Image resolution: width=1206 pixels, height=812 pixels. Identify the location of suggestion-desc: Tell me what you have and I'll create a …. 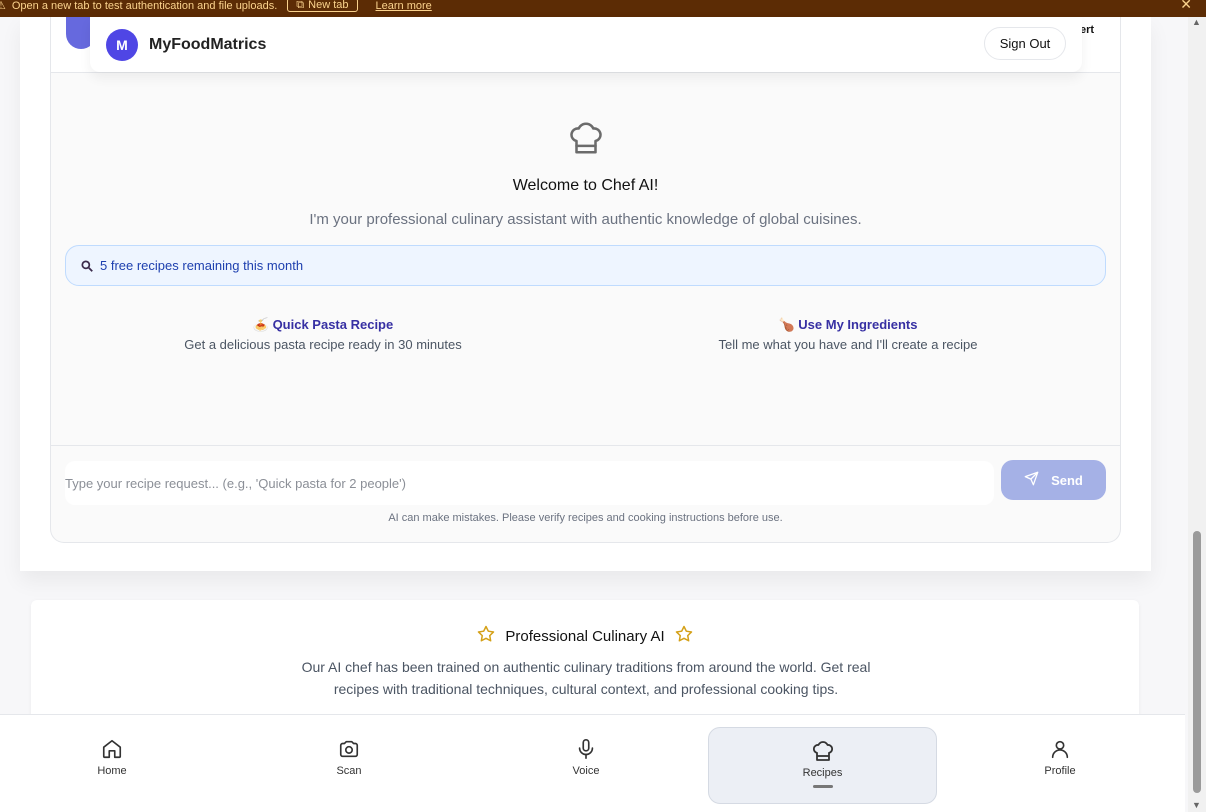
(848, 344).